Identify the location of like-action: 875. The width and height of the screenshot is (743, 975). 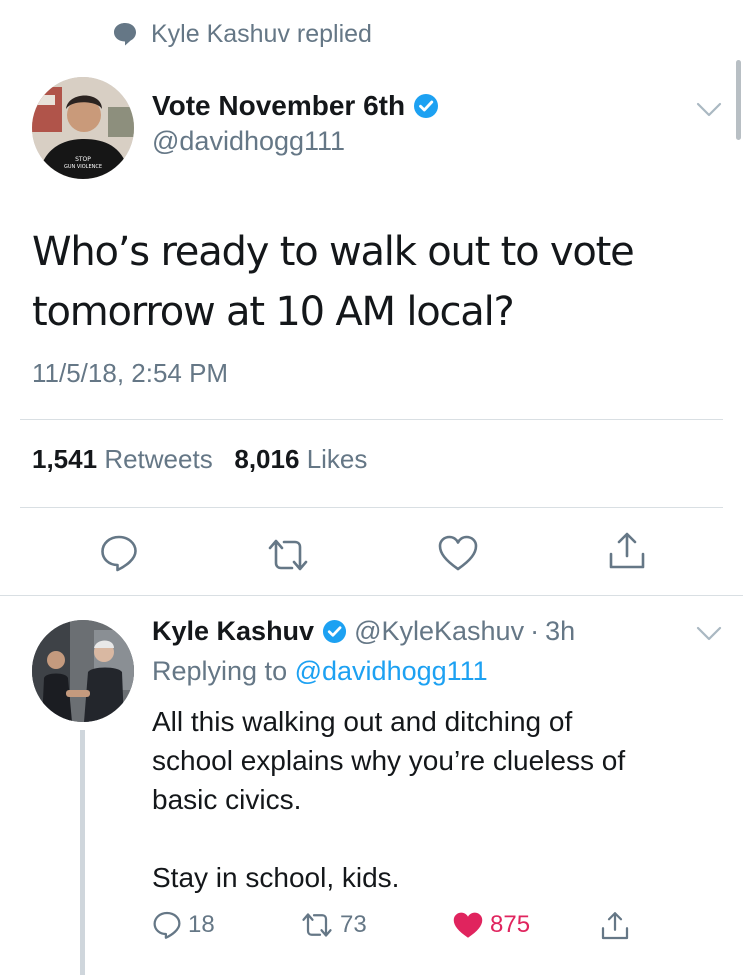
(491, 925).